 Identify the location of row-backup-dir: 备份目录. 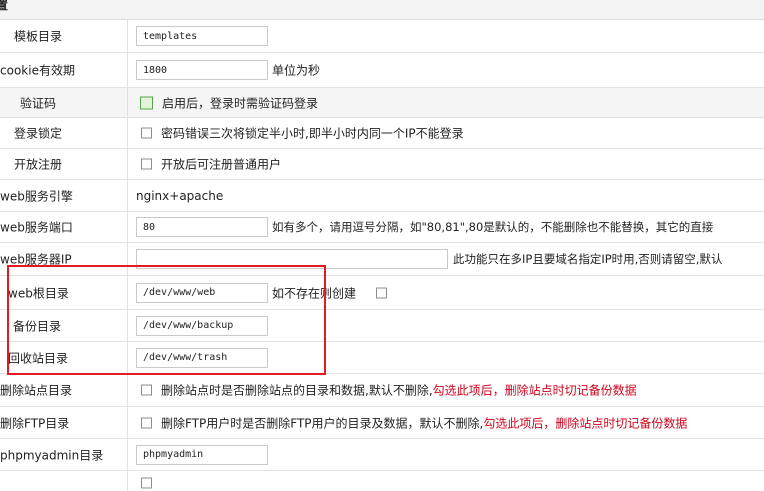
(382, 326).